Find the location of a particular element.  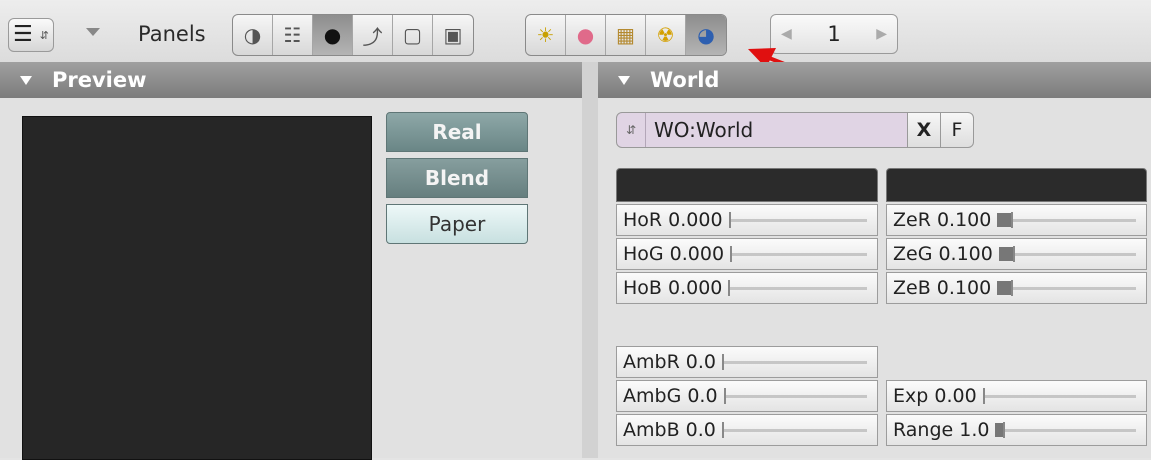

scene-icon: ▣ is located at coordinates (453, 35).